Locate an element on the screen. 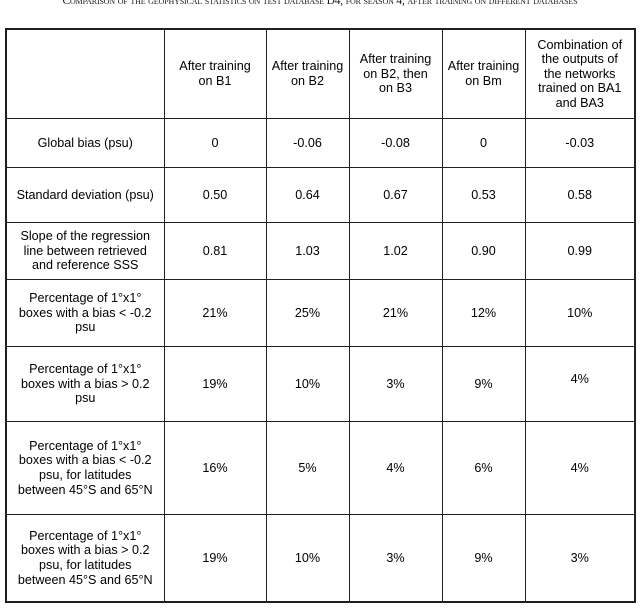 The width and height of the screenshot is (640, 615). cell-value: 1.03 is located at coordinates (307, 250).